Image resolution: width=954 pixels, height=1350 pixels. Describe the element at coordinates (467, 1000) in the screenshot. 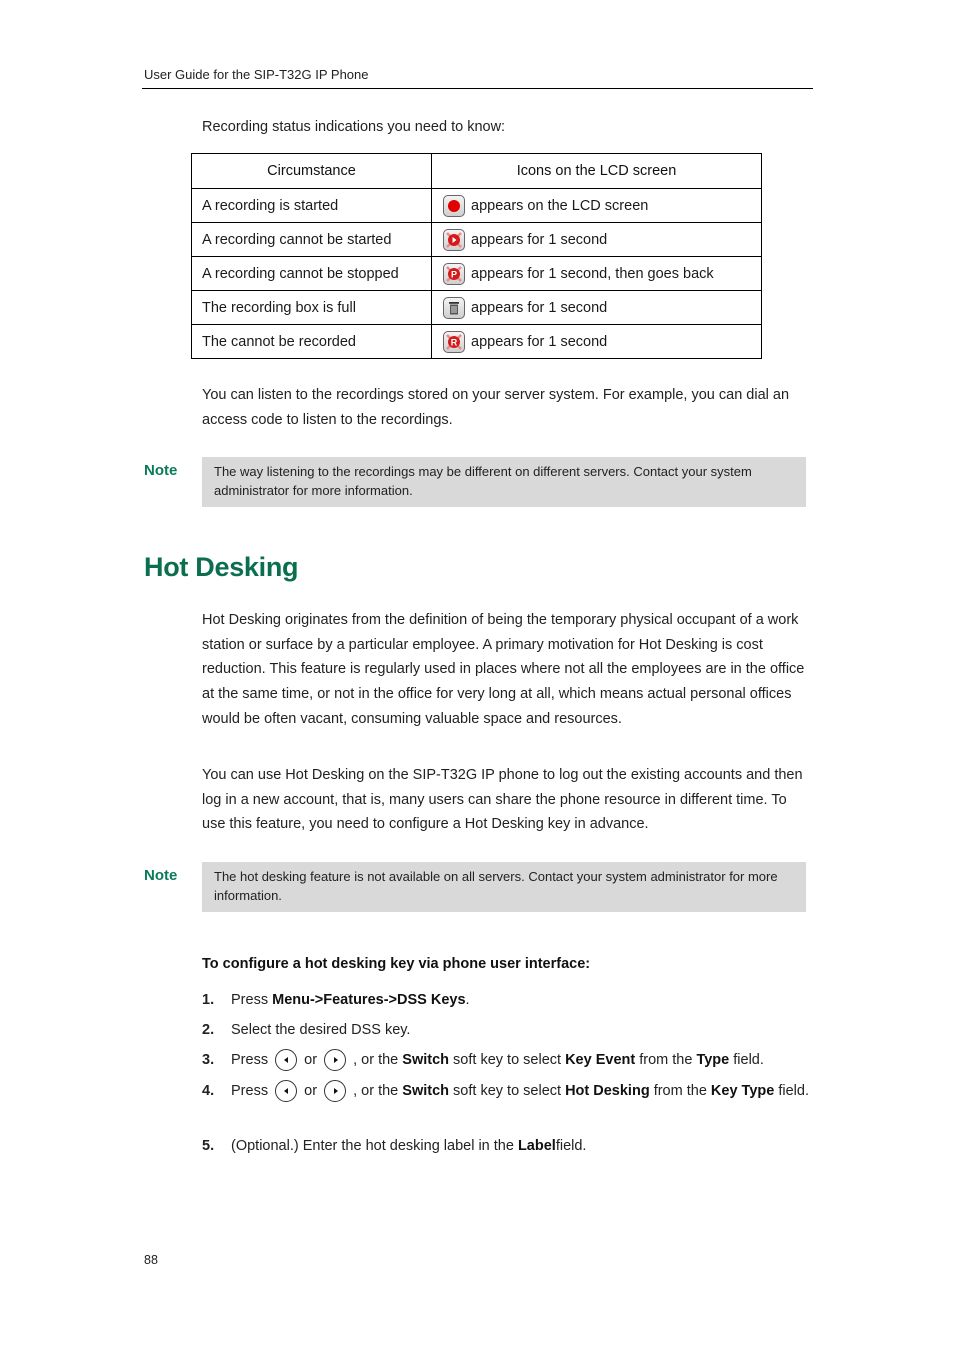

I see `step-text: .` at that location.